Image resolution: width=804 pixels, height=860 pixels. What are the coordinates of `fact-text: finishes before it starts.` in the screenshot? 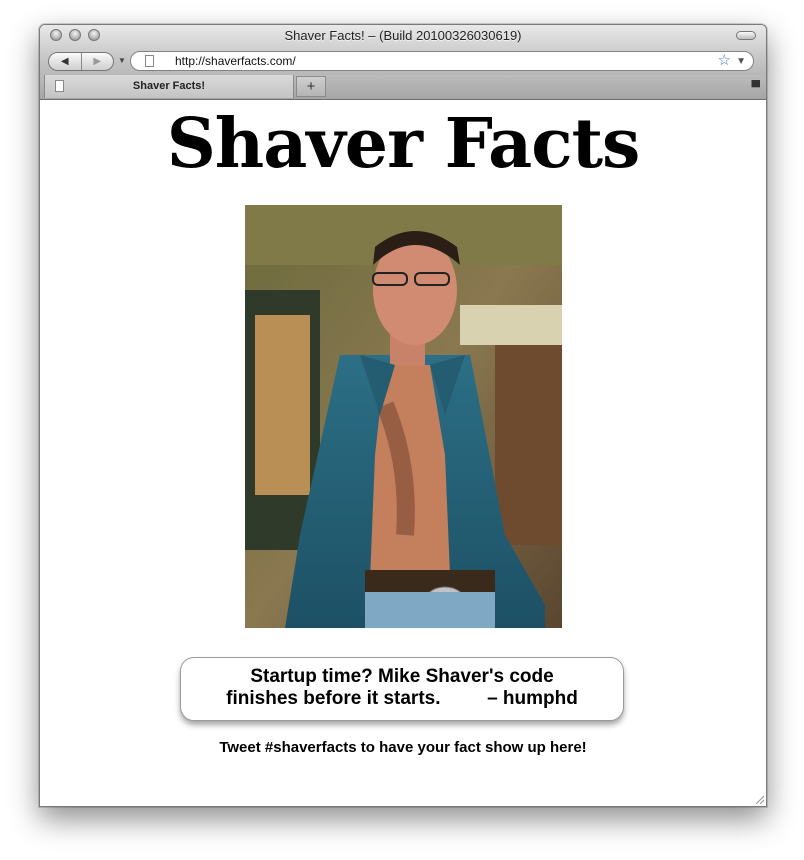 It's located at (333, 698).